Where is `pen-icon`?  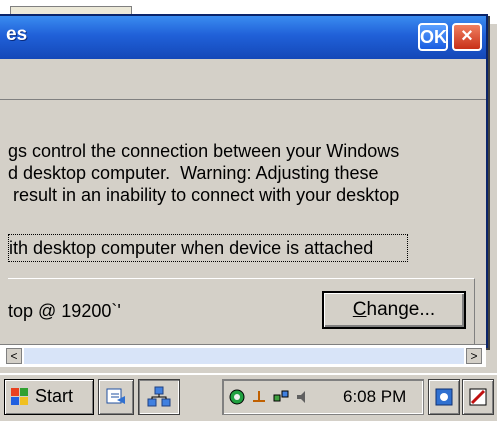
pen-icon is located at coordinates (478, 397).